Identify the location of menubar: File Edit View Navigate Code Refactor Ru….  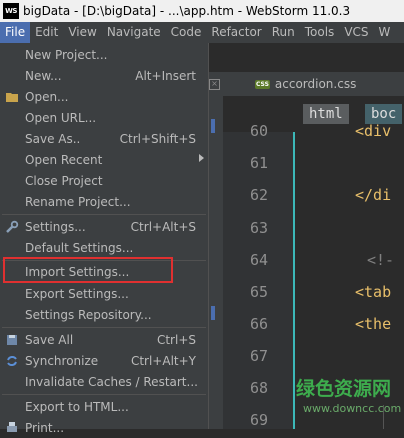
(202, 32).